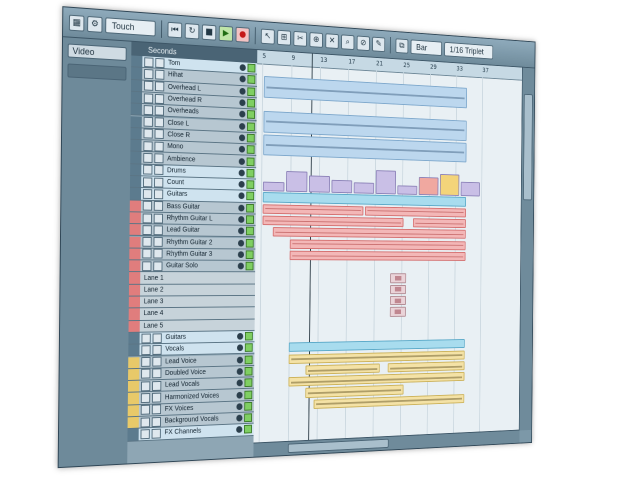  I want to click on track-row: Rhythm Guitar 2, so click(192, 243).